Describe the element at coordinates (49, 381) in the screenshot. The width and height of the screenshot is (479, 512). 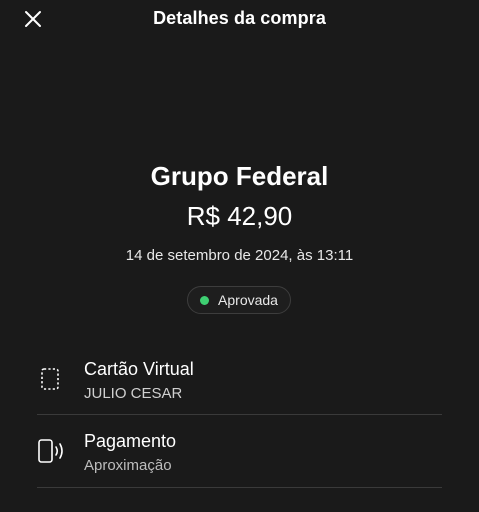
I see `card-icon` at that location.